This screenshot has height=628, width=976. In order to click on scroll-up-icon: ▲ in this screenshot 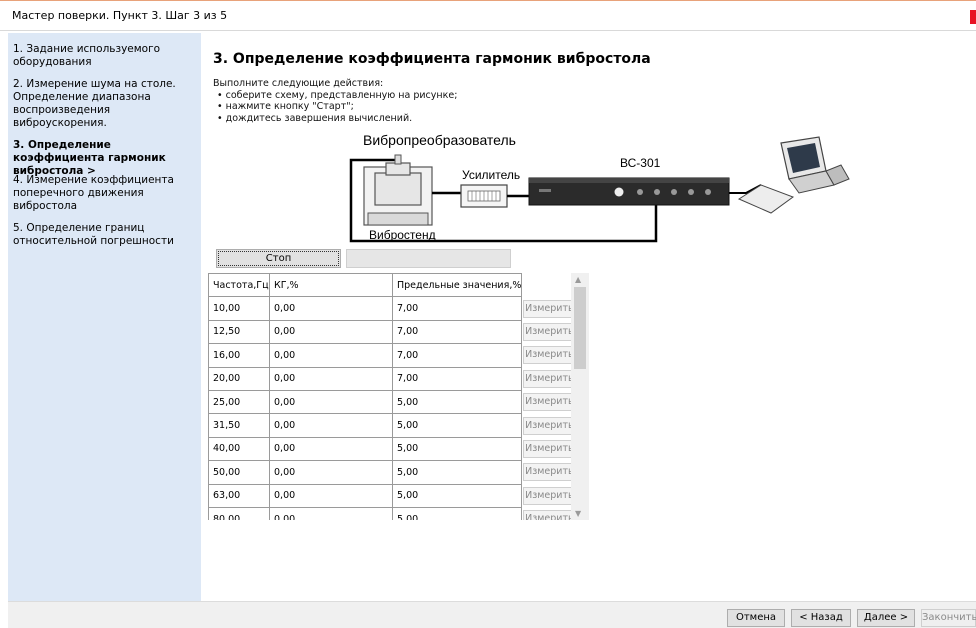, I will do `click(578, 279)`.